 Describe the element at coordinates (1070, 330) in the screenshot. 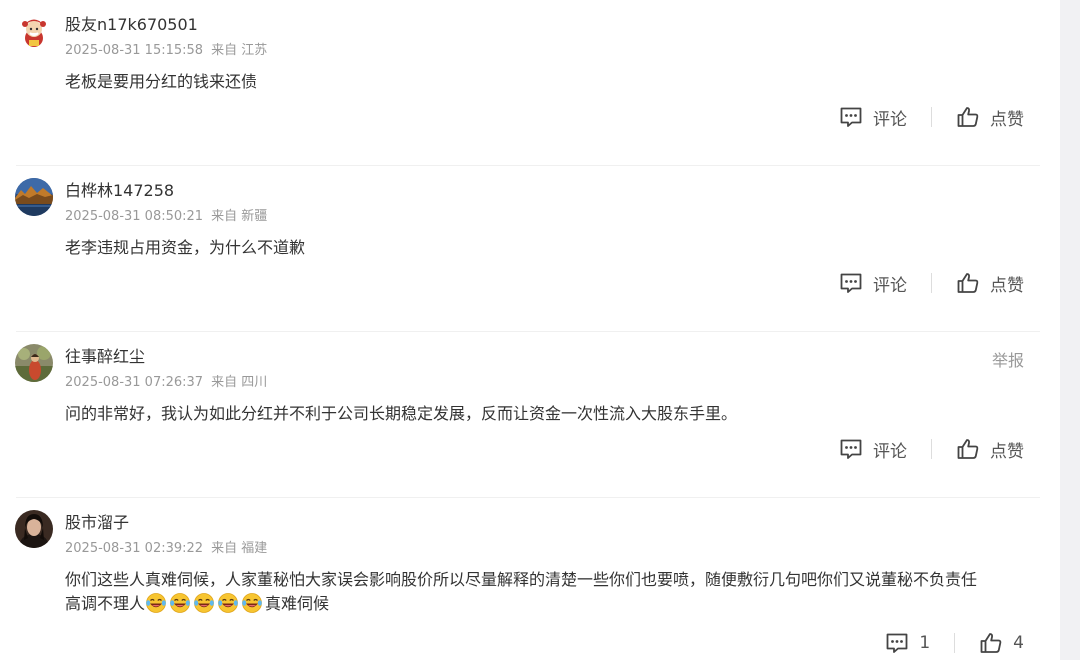

I see `scrollbar-track` at that location.